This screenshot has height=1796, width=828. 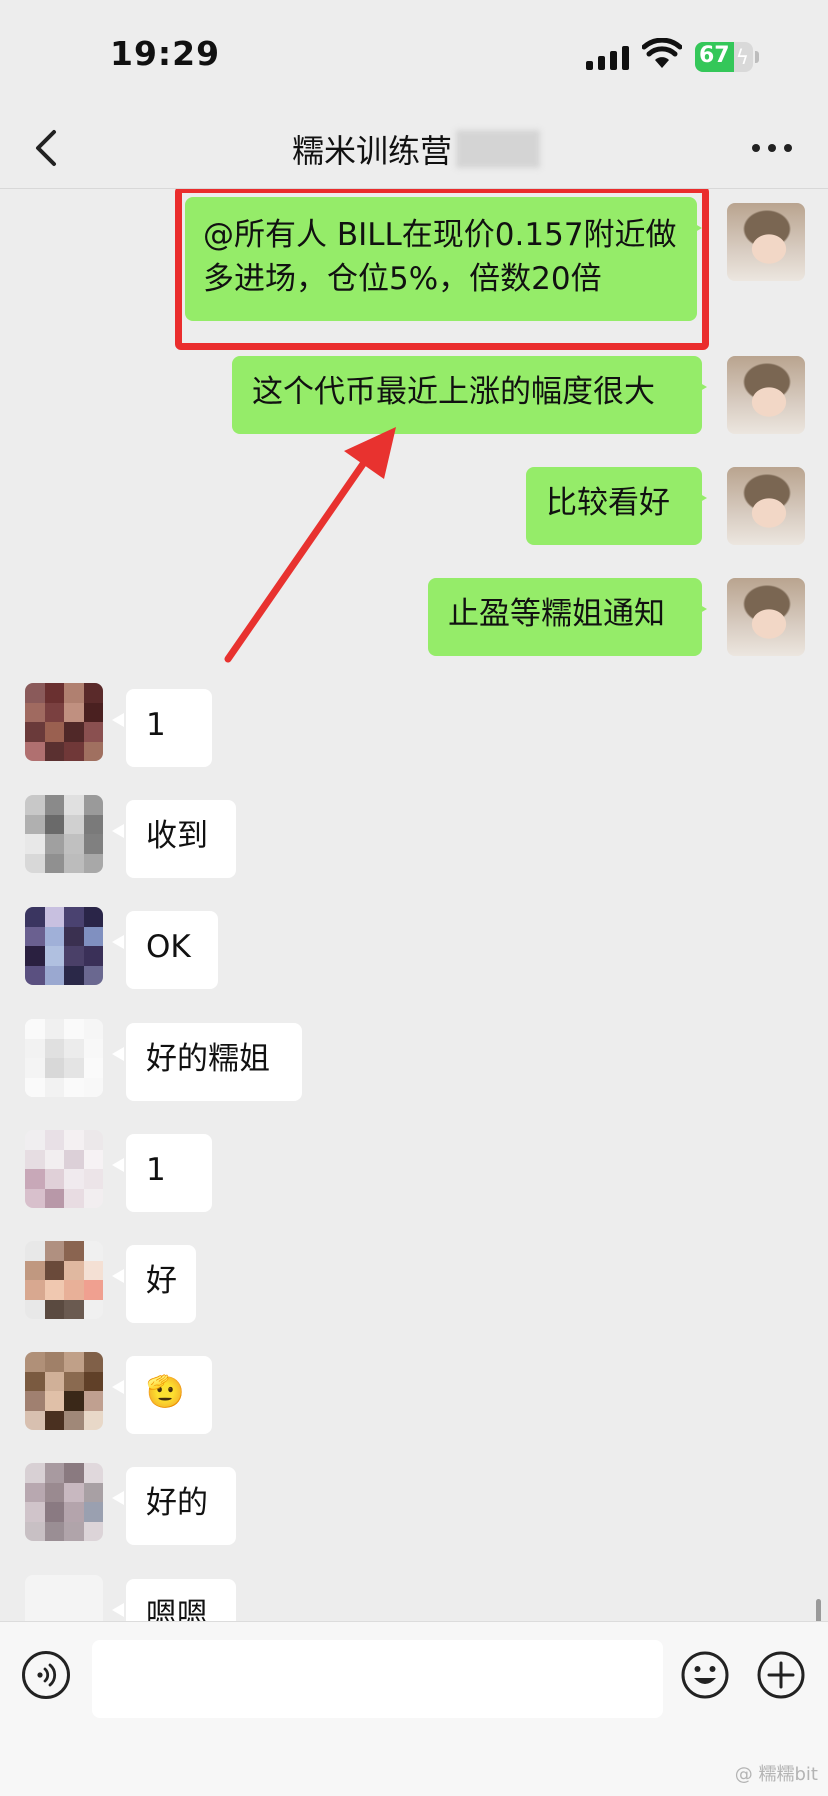 I want to click on member-message-bubble: 好的糯姐, so click(x=207, y=1062).